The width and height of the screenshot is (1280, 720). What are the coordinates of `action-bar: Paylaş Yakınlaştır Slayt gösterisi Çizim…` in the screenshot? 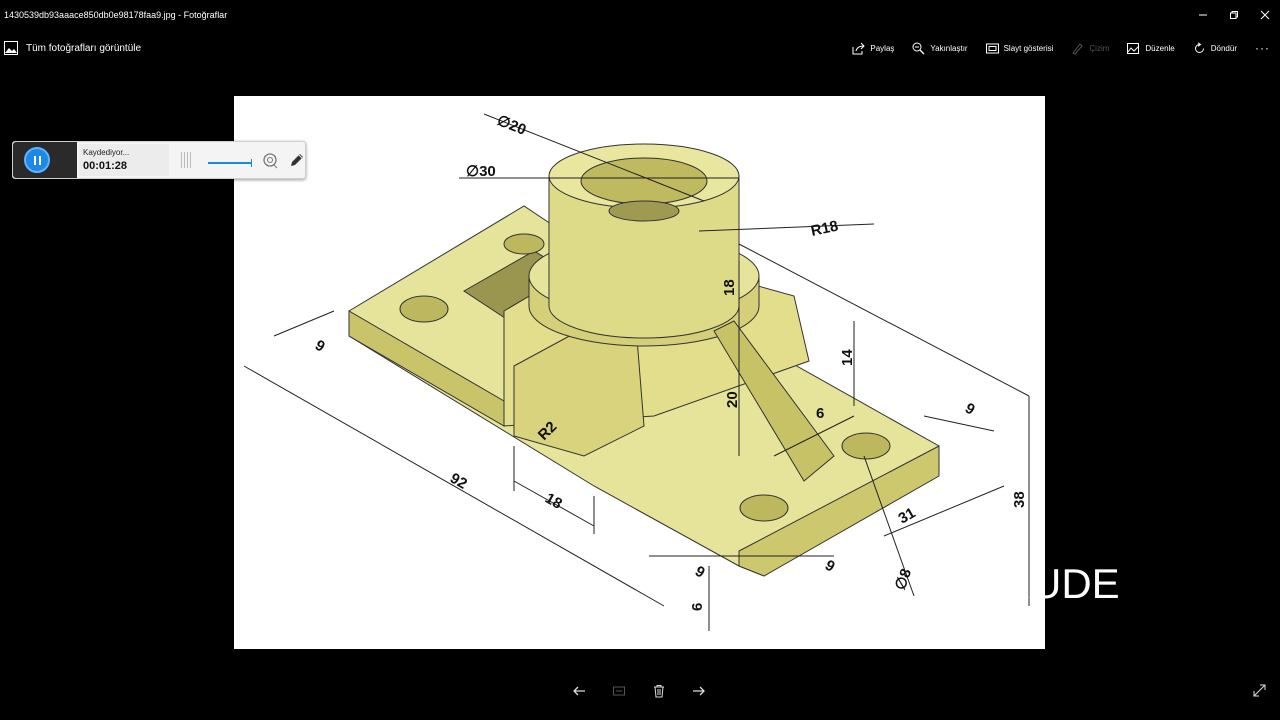 It's located at (1052, 48).